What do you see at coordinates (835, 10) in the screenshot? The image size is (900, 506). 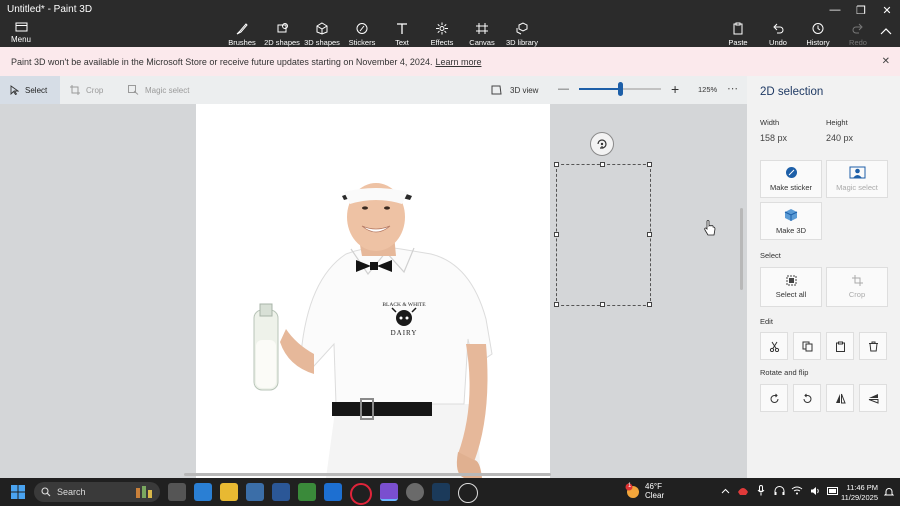 I see `minimize-button: —` at bounding box center [835, 10].